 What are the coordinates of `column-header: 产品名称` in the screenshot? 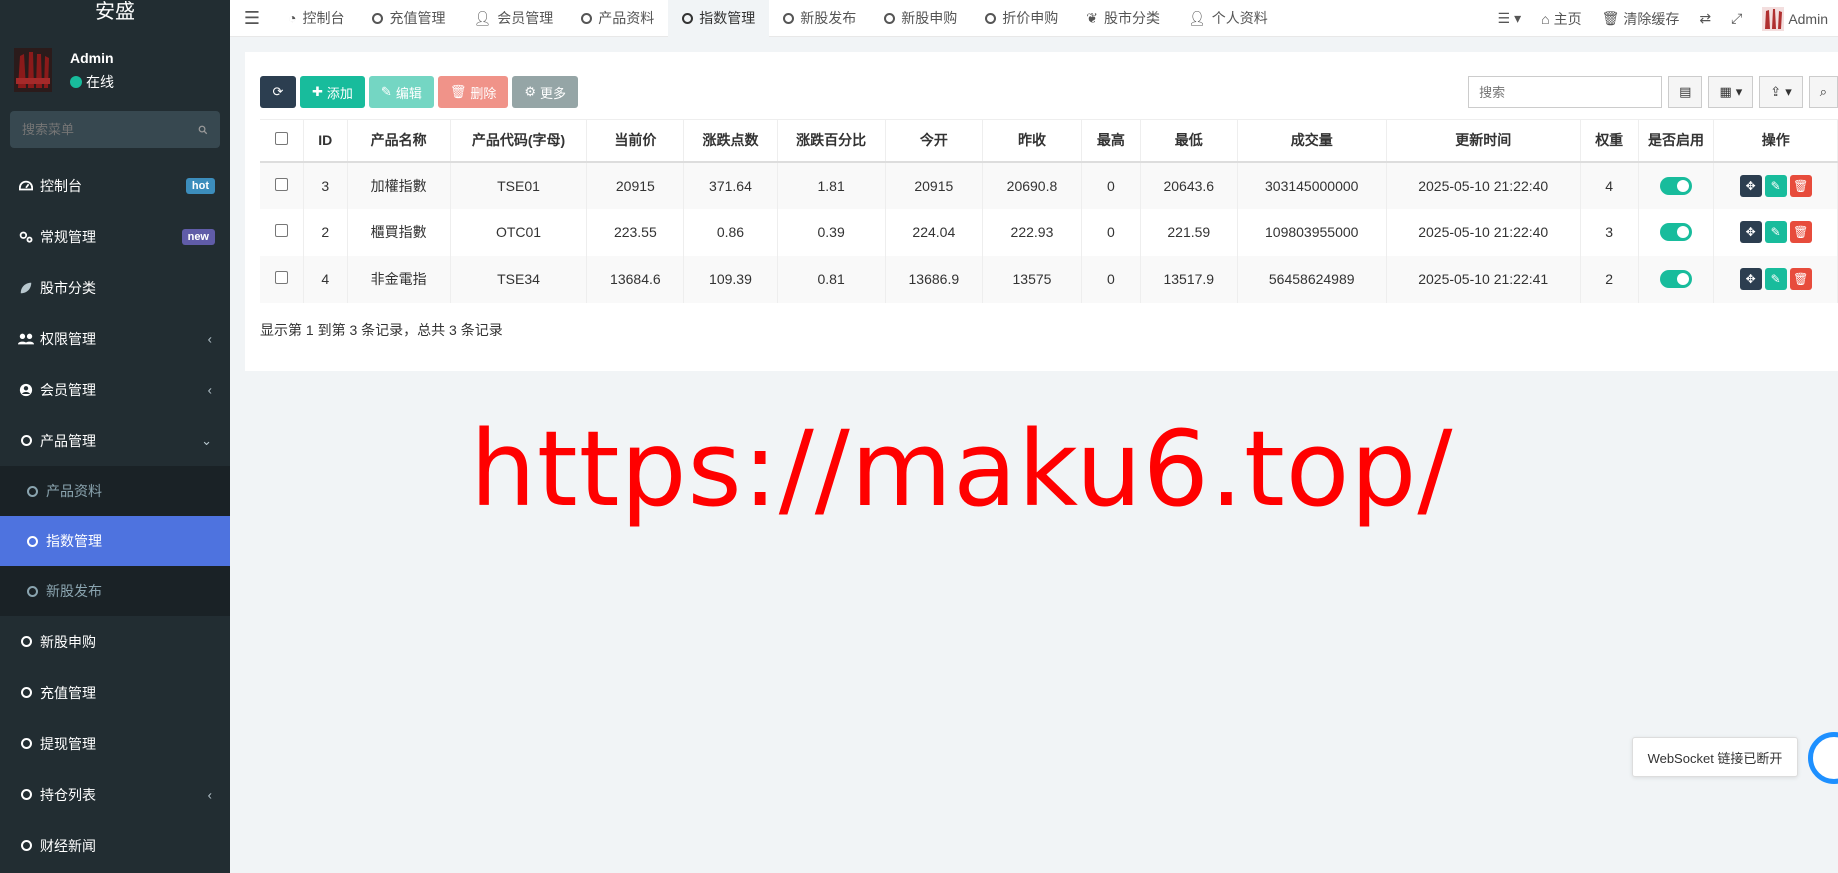 It's located at (399, 141).